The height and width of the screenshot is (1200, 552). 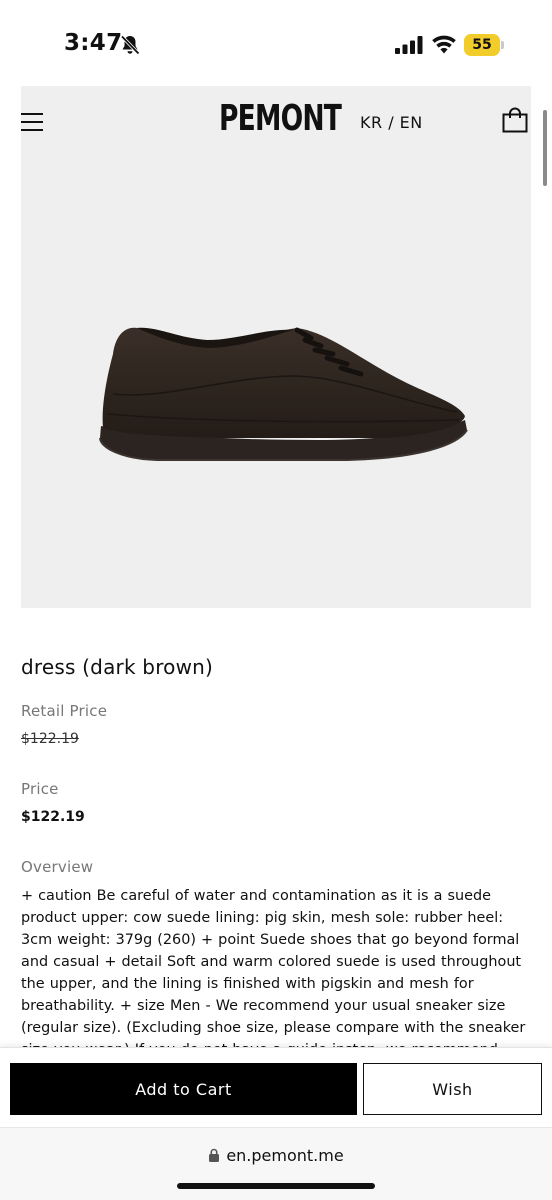 What do you see at coordinates (183, 1089) in the screenshot?
I see `add-to-cart-button: Add to Cart` at bounding box center [183, 1089].